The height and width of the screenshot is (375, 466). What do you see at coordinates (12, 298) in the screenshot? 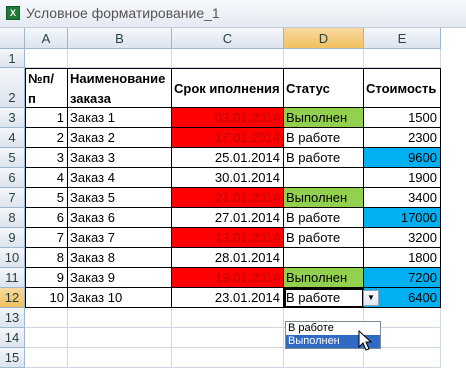
I see `row-header-12: 12` at bounding box center [12, 298].